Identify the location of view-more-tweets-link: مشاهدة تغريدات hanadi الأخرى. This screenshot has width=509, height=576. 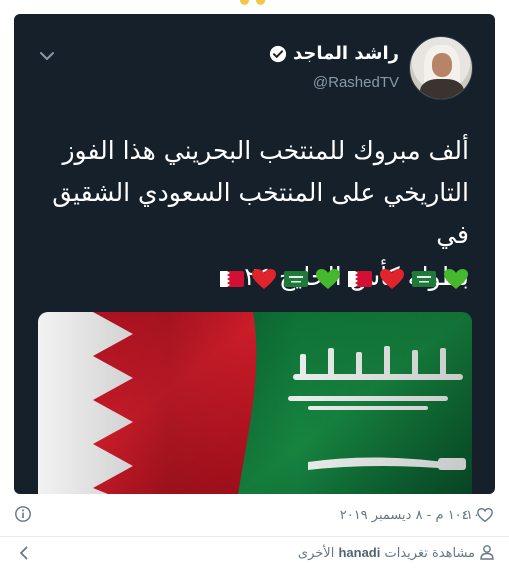
(386, 553).